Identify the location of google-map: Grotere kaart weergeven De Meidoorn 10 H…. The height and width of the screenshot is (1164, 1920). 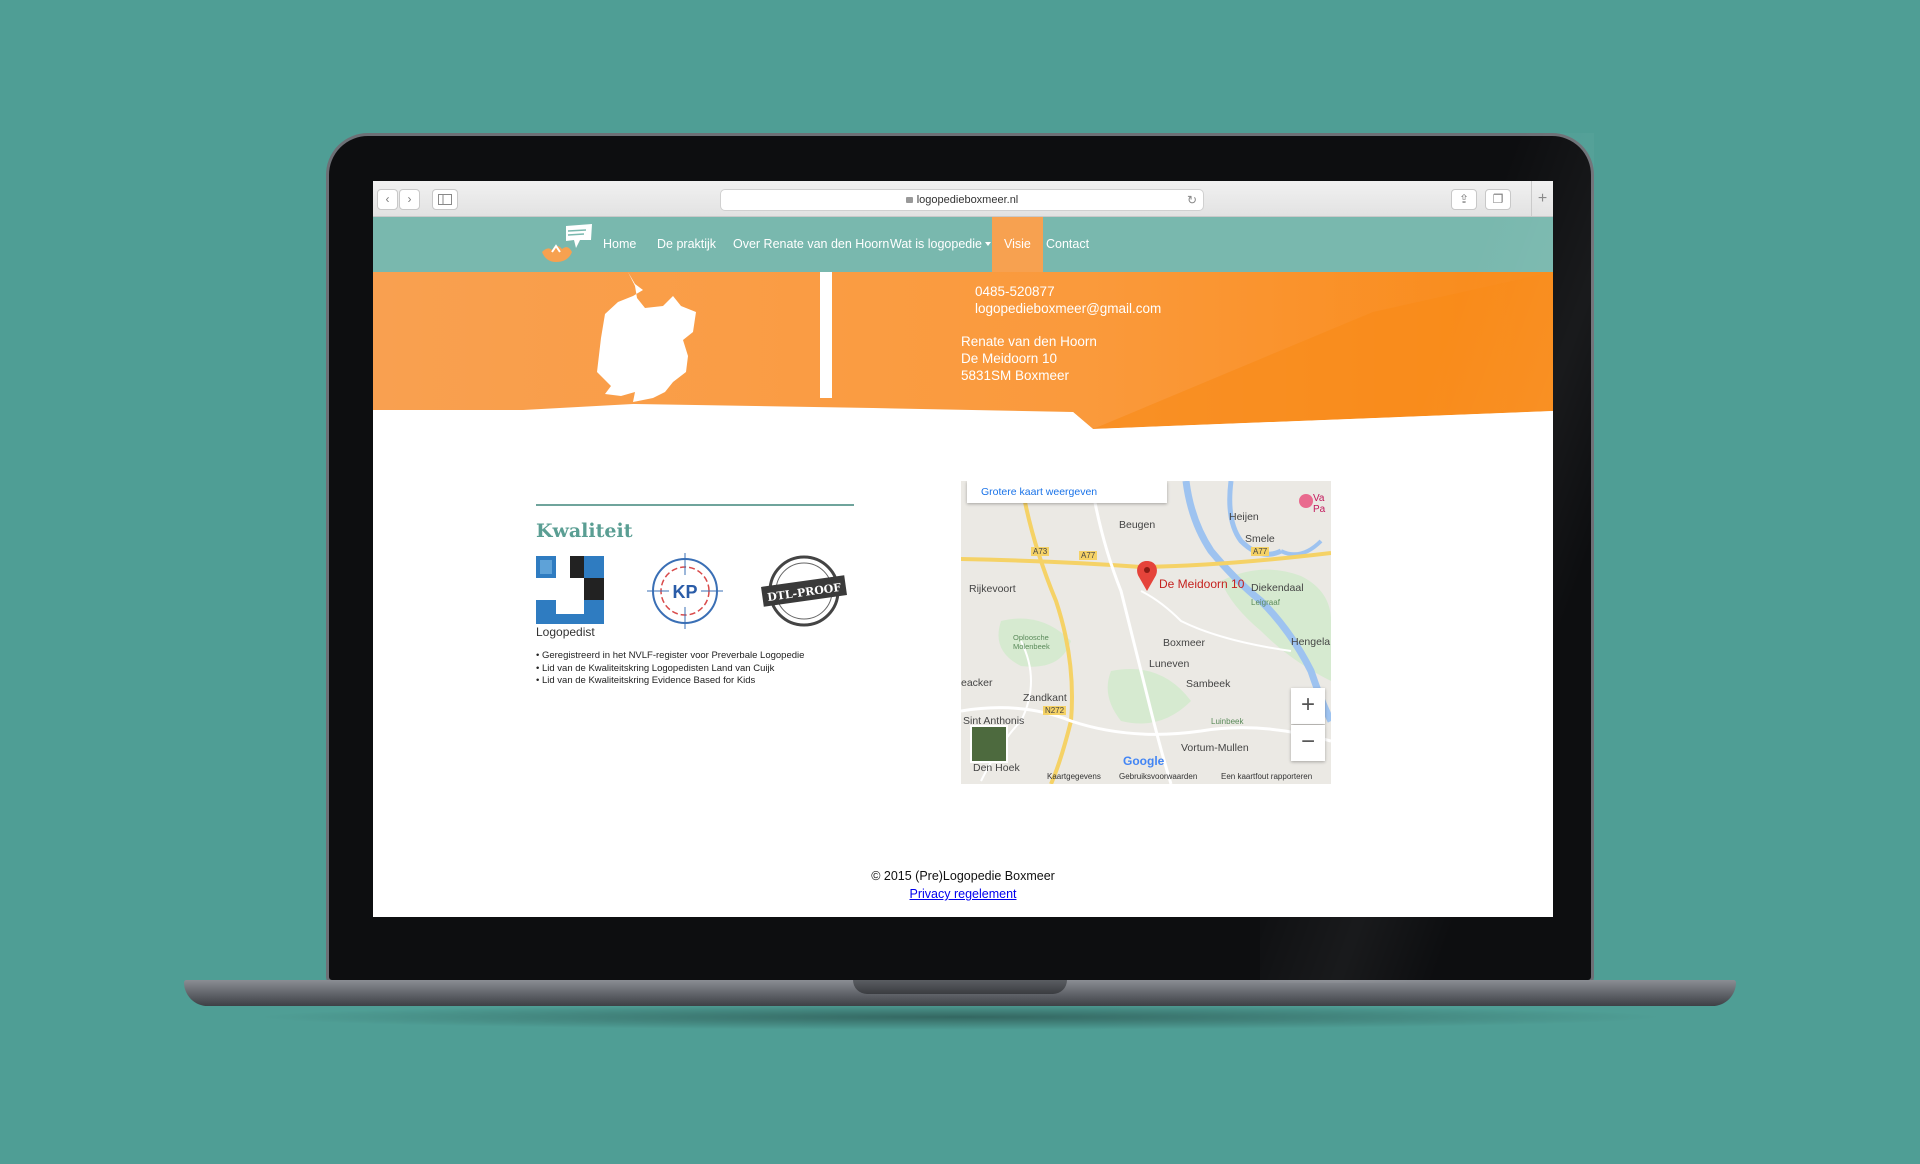
(1146, 632).